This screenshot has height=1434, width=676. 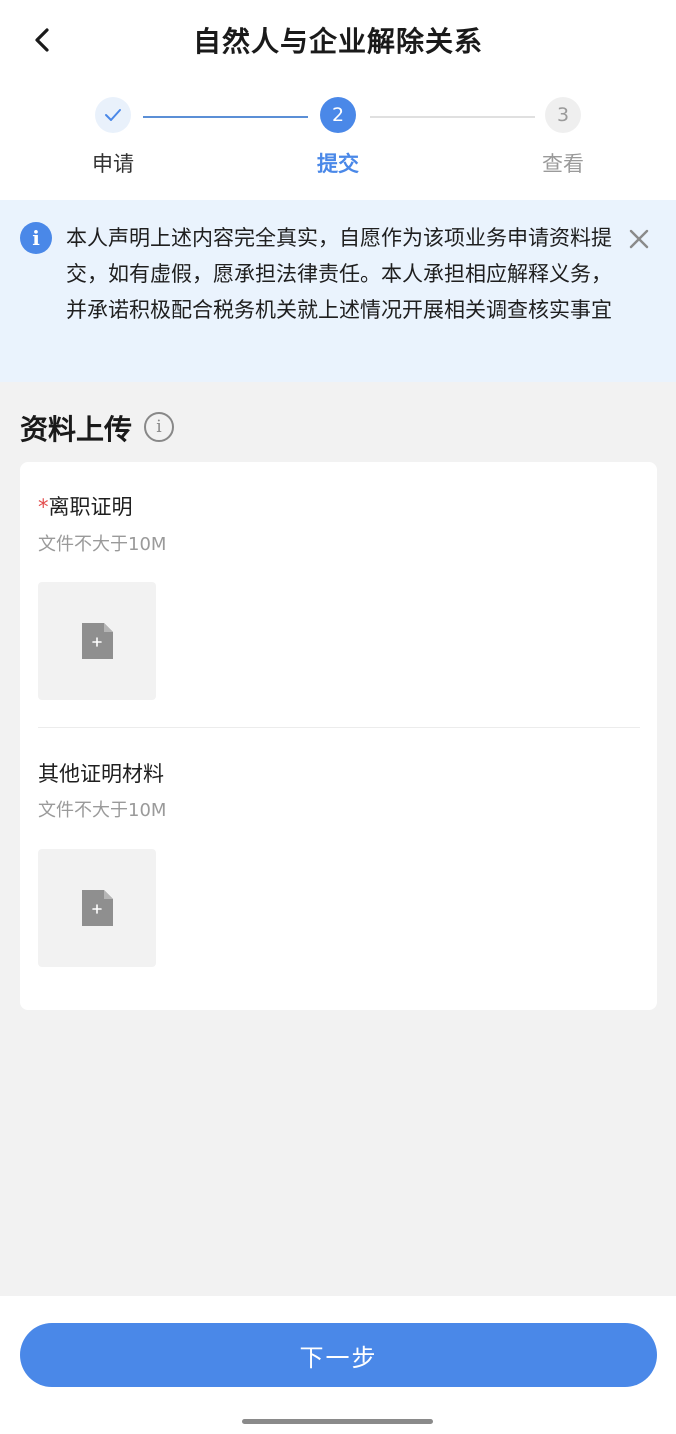 What do you see at coordinates (225, 117) in the screenshot?
I see `step-connector-done` at bounding box center [225, 117].